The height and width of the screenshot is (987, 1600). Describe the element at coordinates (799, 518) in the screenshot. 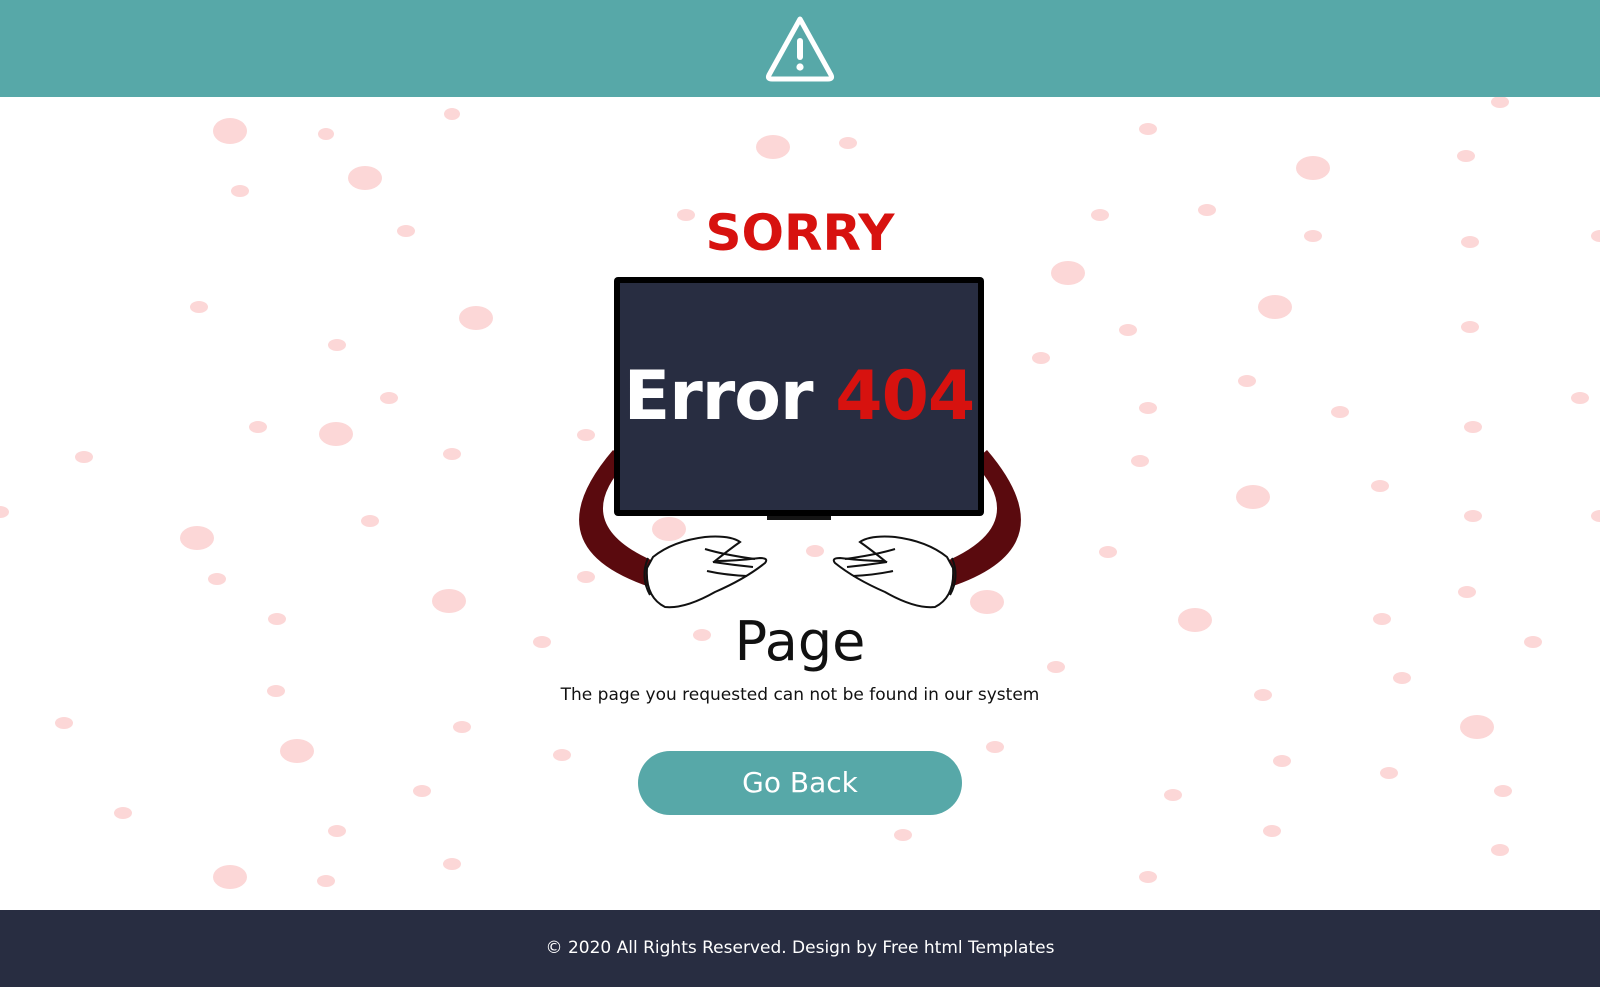

I see `monitor-stand` at that location.